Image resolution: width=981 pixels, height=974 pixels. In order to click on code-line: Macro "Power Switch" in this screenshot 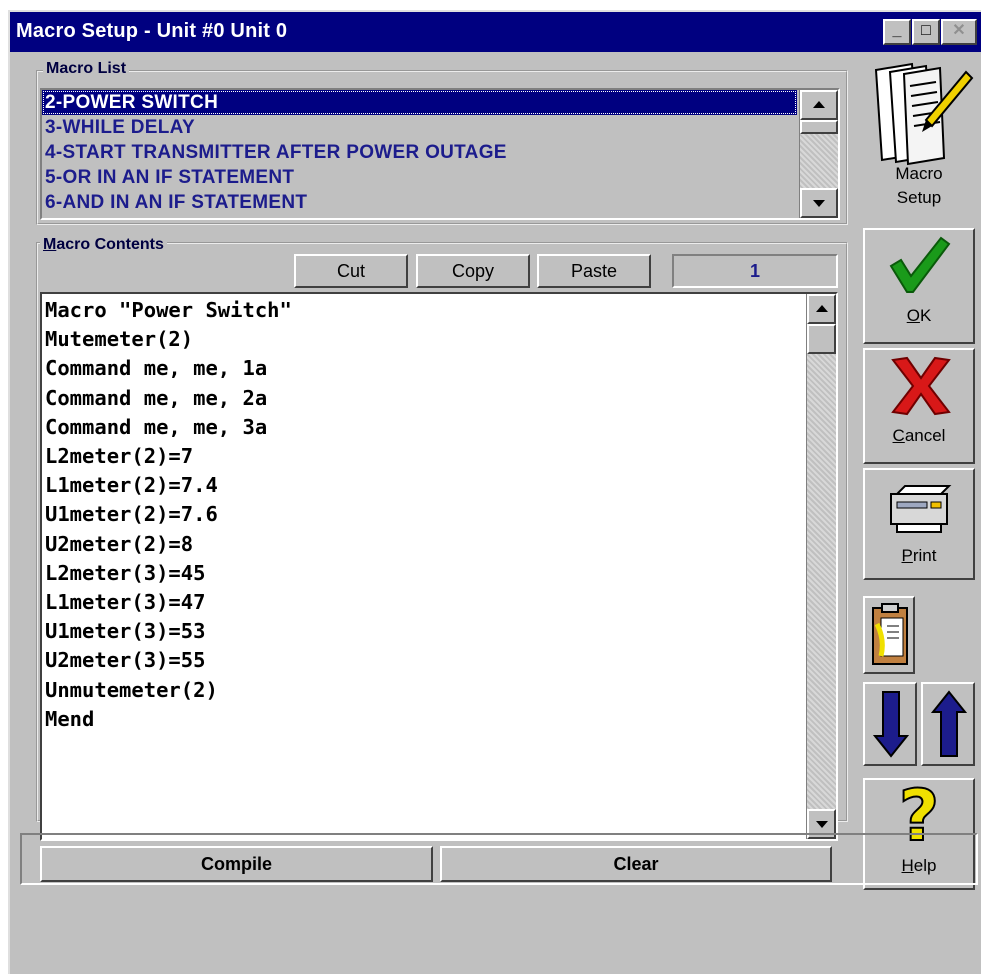, I will do `click(168, 310)`.